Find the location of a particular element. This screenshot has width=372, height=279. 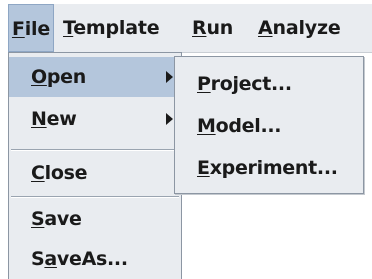

file-menu-save: Save is located at coordinates (95, 219).